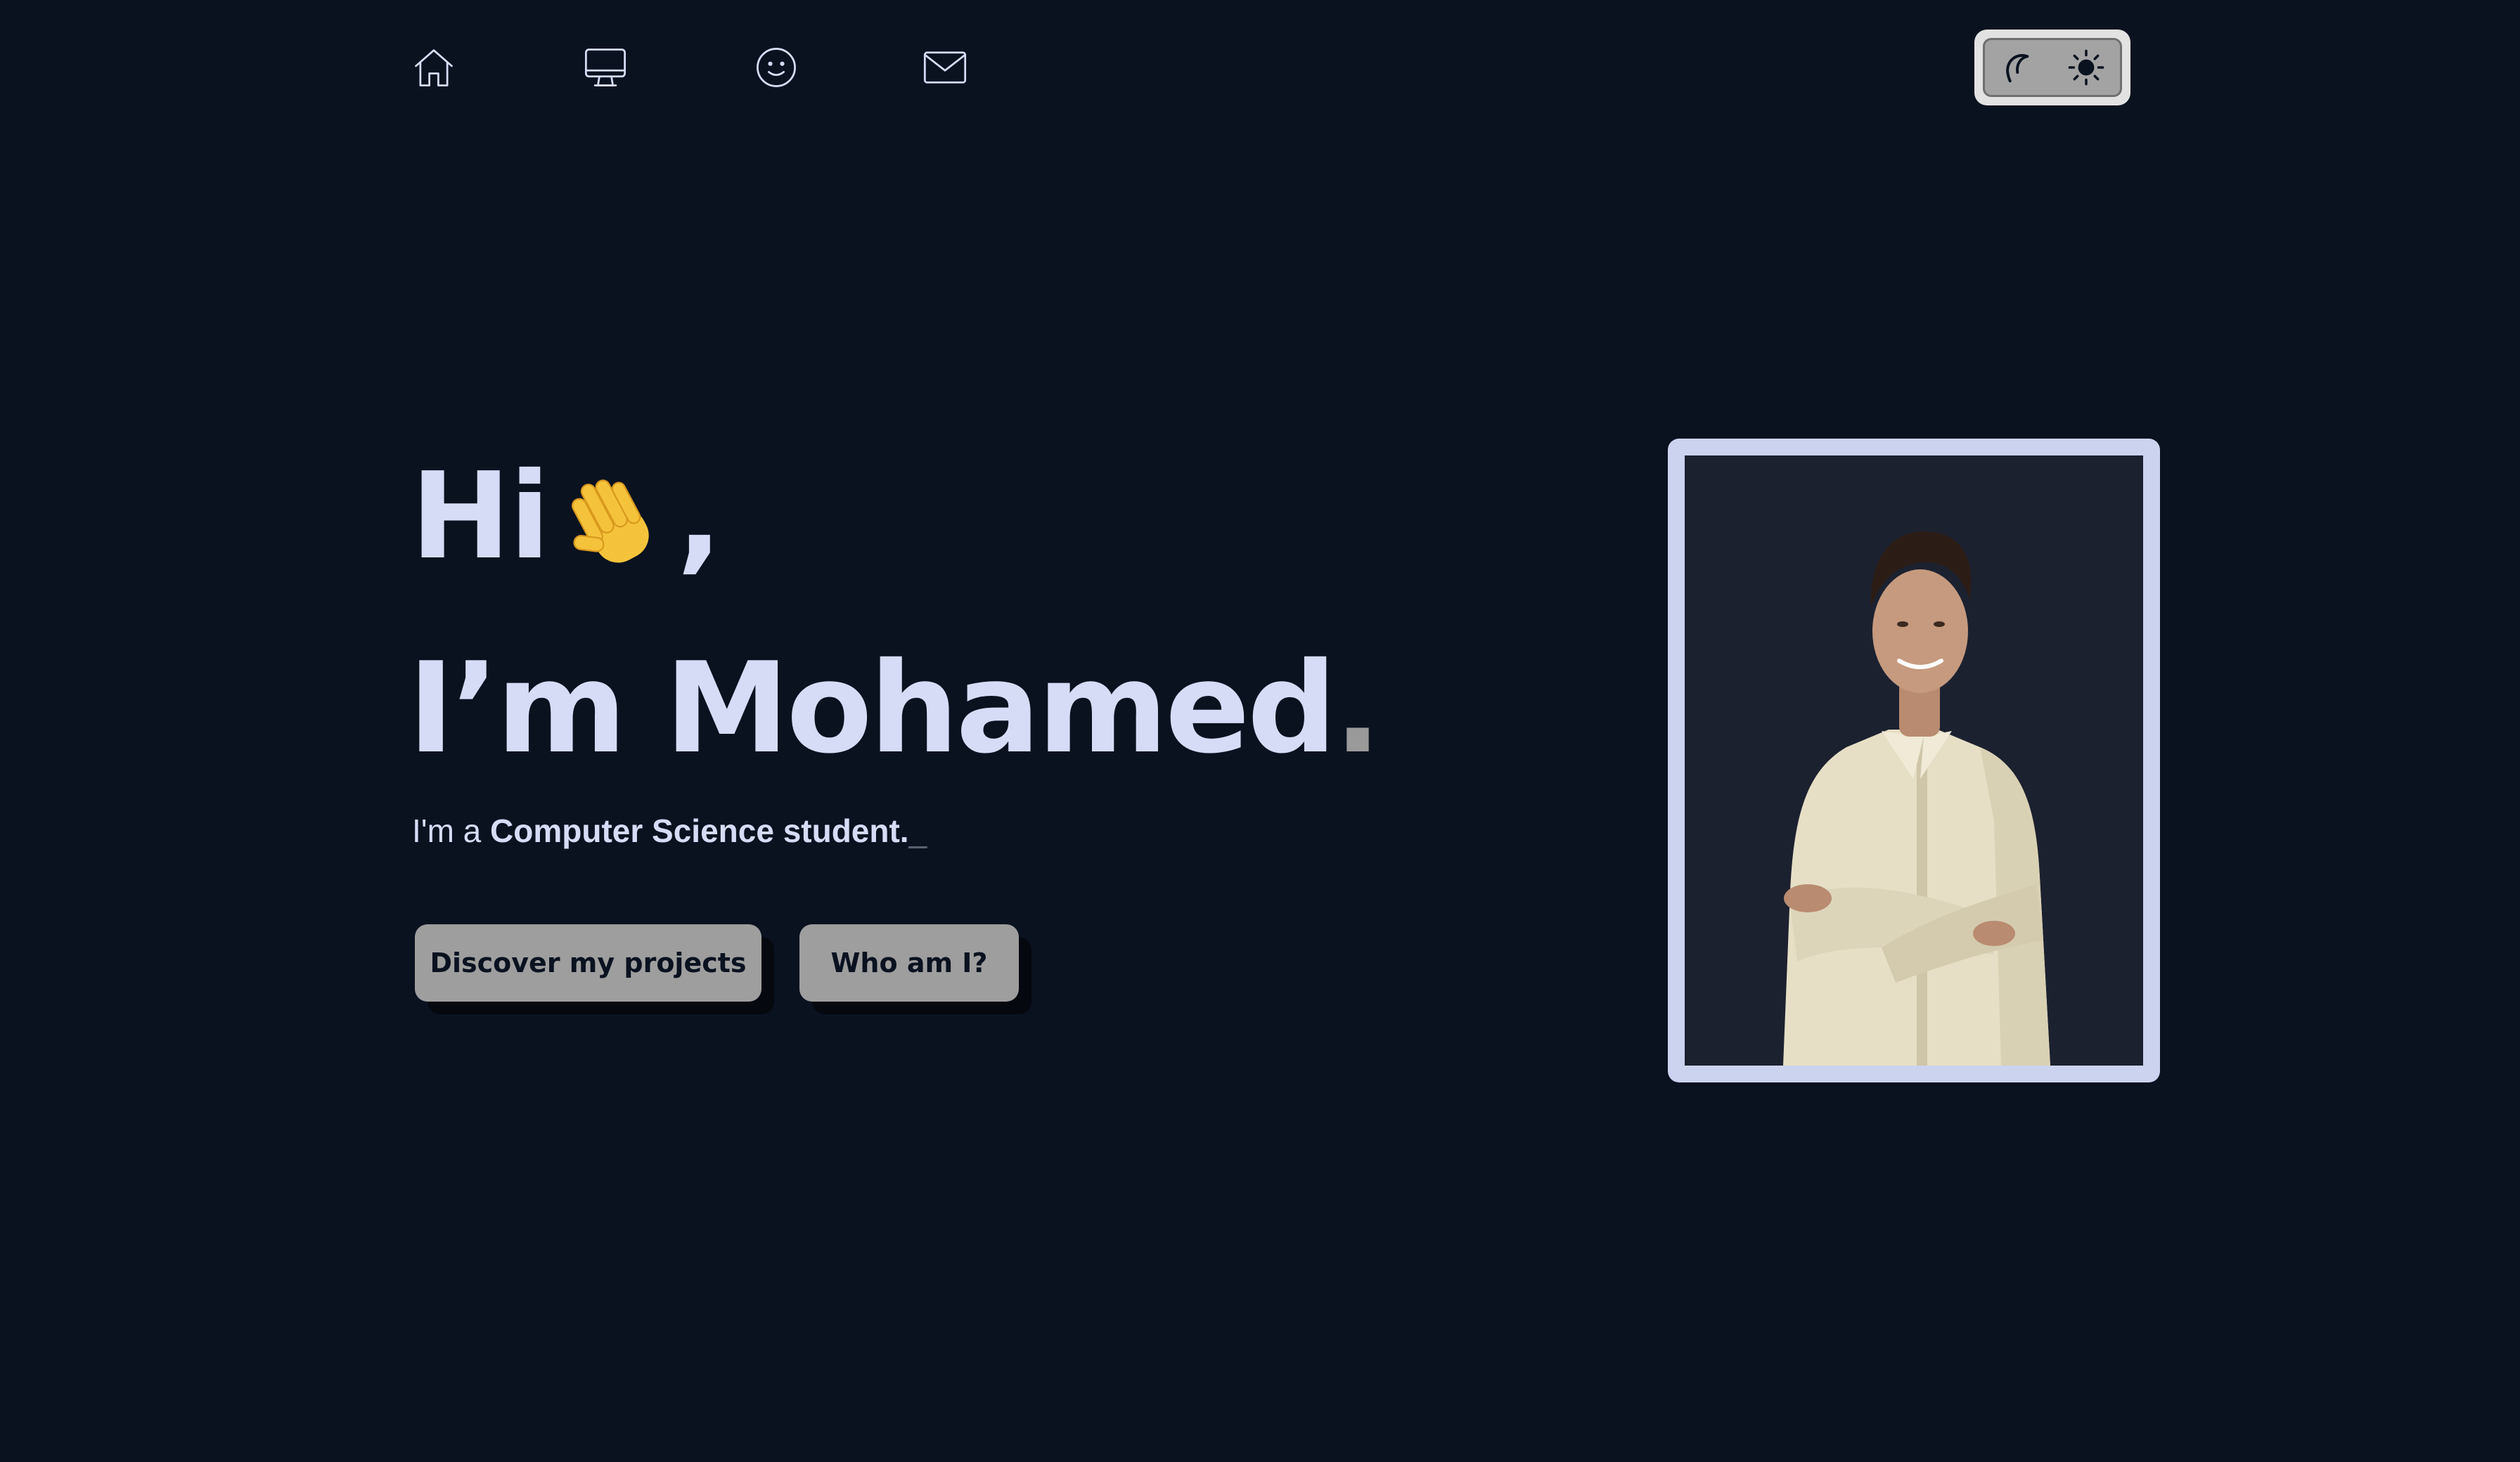 The width and height of the screenshot is (2520, 1462). Describe the element at coordinates (909, 963) in the screenshot. I see `who-am-i-button: Who am I?` at that location.